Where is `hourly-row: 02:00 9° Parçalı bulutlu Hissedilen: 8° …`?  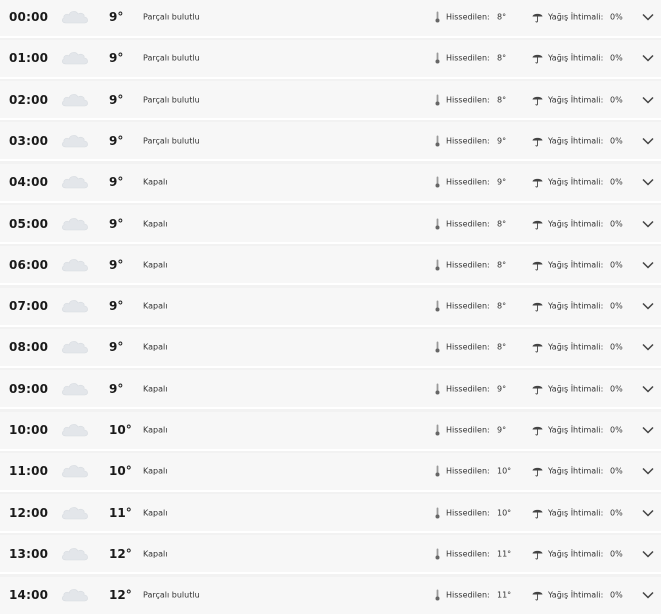
hourly-row: 02:00 9° Parçalı bulutlu Hissedilen: 8° … is located at coordinates (330, 101).